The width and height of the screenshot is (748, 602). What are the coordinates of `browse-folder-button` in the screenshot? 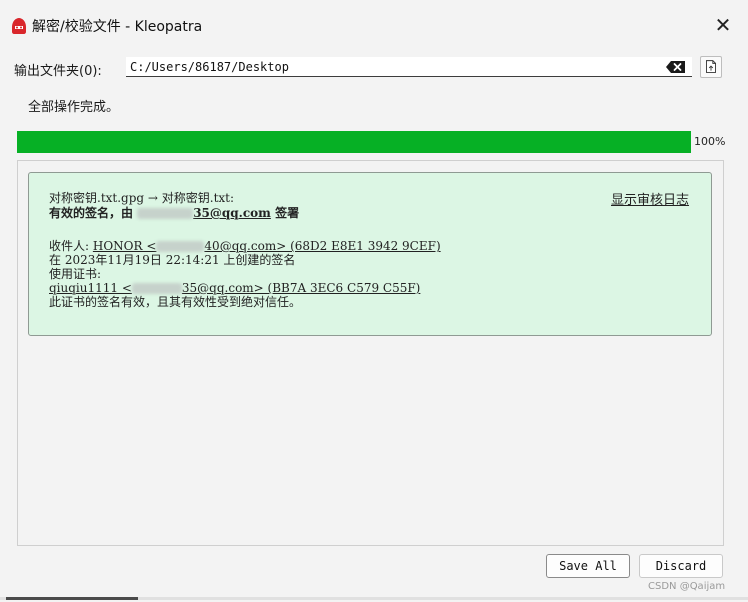 It's located at (711, 67).